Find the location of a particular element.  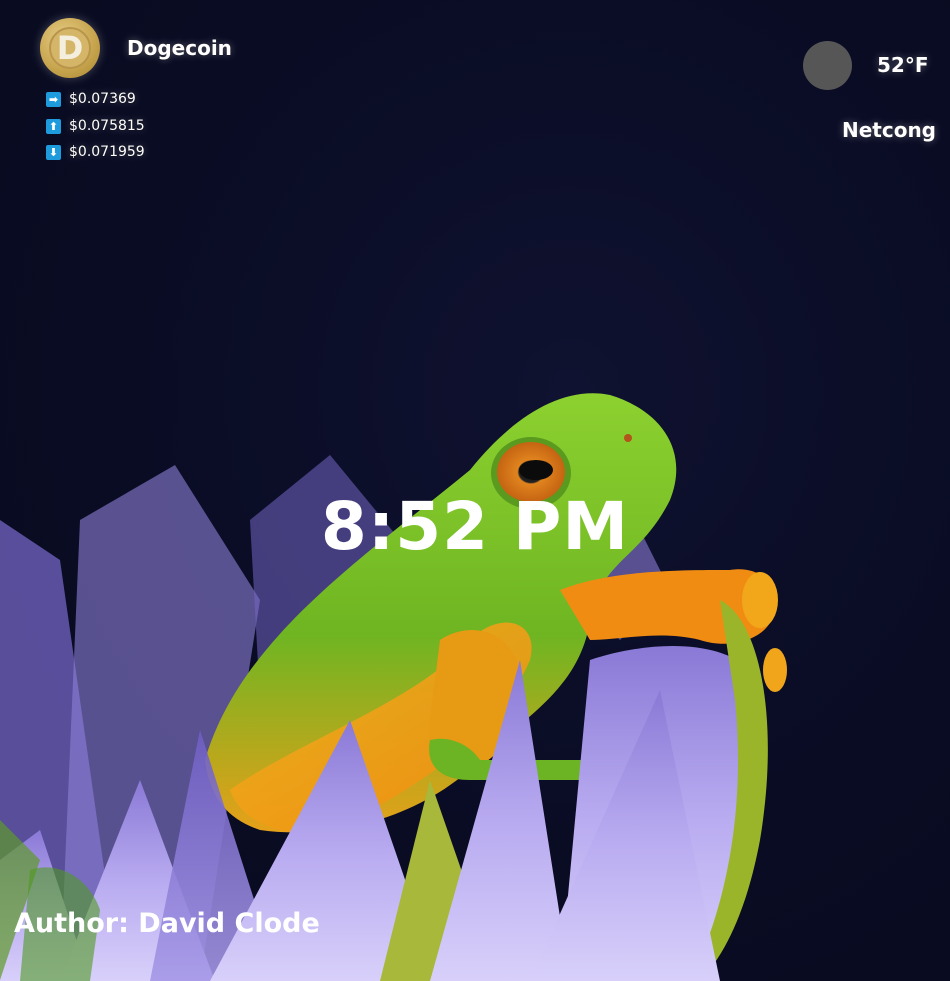

arrow-up-icon: ⬆ is located at coordinates (53, 126).